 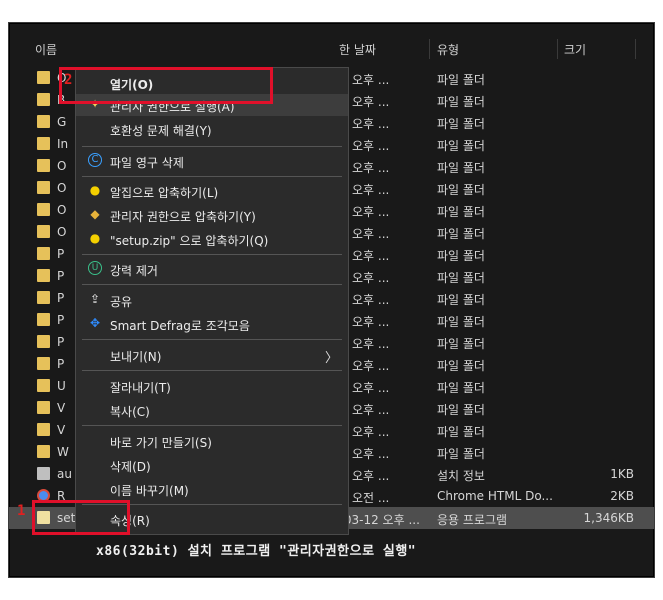 I want to click on step-1-label: 1, so click(x=21, y=511).